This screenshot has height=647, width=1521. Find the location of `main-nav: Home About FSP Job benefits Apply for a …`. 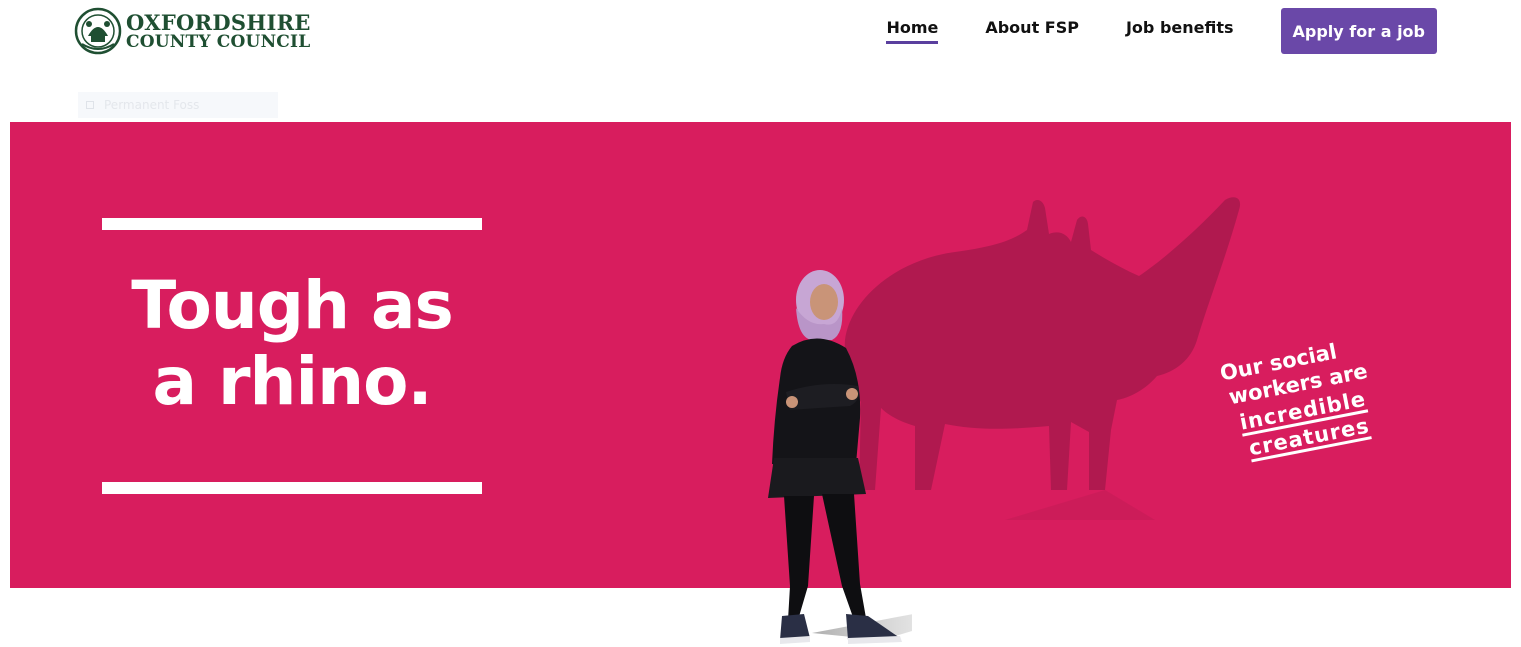

main-nav: Home About FSP Job benefits Apply for a … is located at coordinates (1138, 31).